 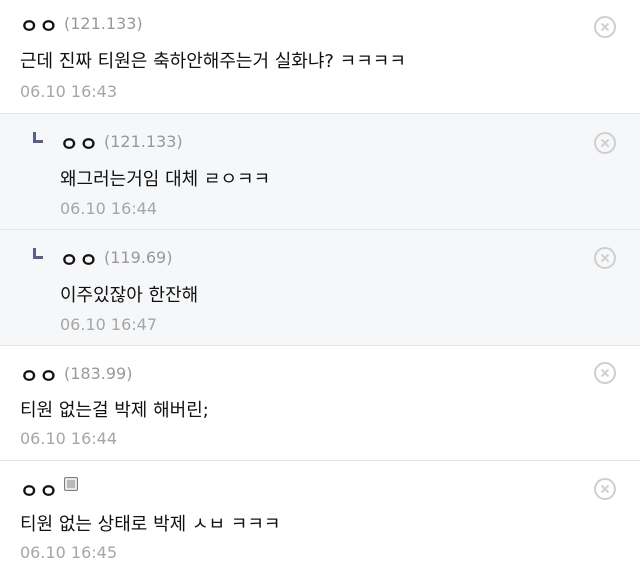 What do you see at coordinates (114, 410) in the screenshot?
I see `comment-text: 티원 없는걸 박제 해버린;` at bounding box center [114, 410].